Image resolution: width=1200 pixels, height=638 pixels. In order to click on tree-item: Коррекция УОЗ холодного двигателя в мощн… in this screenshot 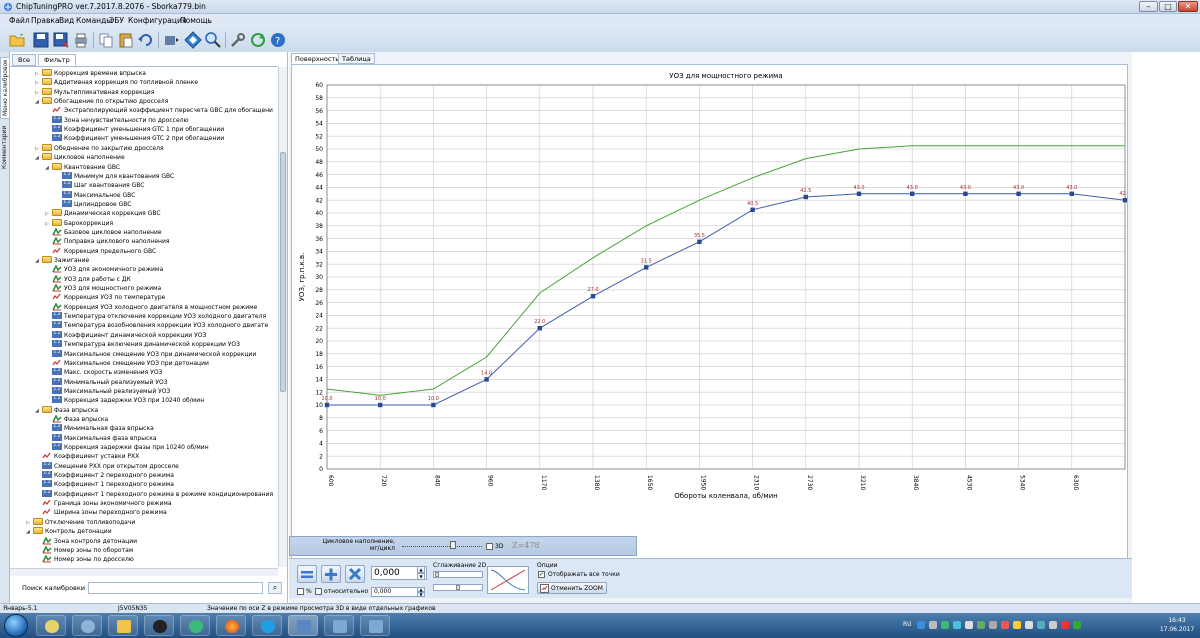, I will do `click(151, 307)`.